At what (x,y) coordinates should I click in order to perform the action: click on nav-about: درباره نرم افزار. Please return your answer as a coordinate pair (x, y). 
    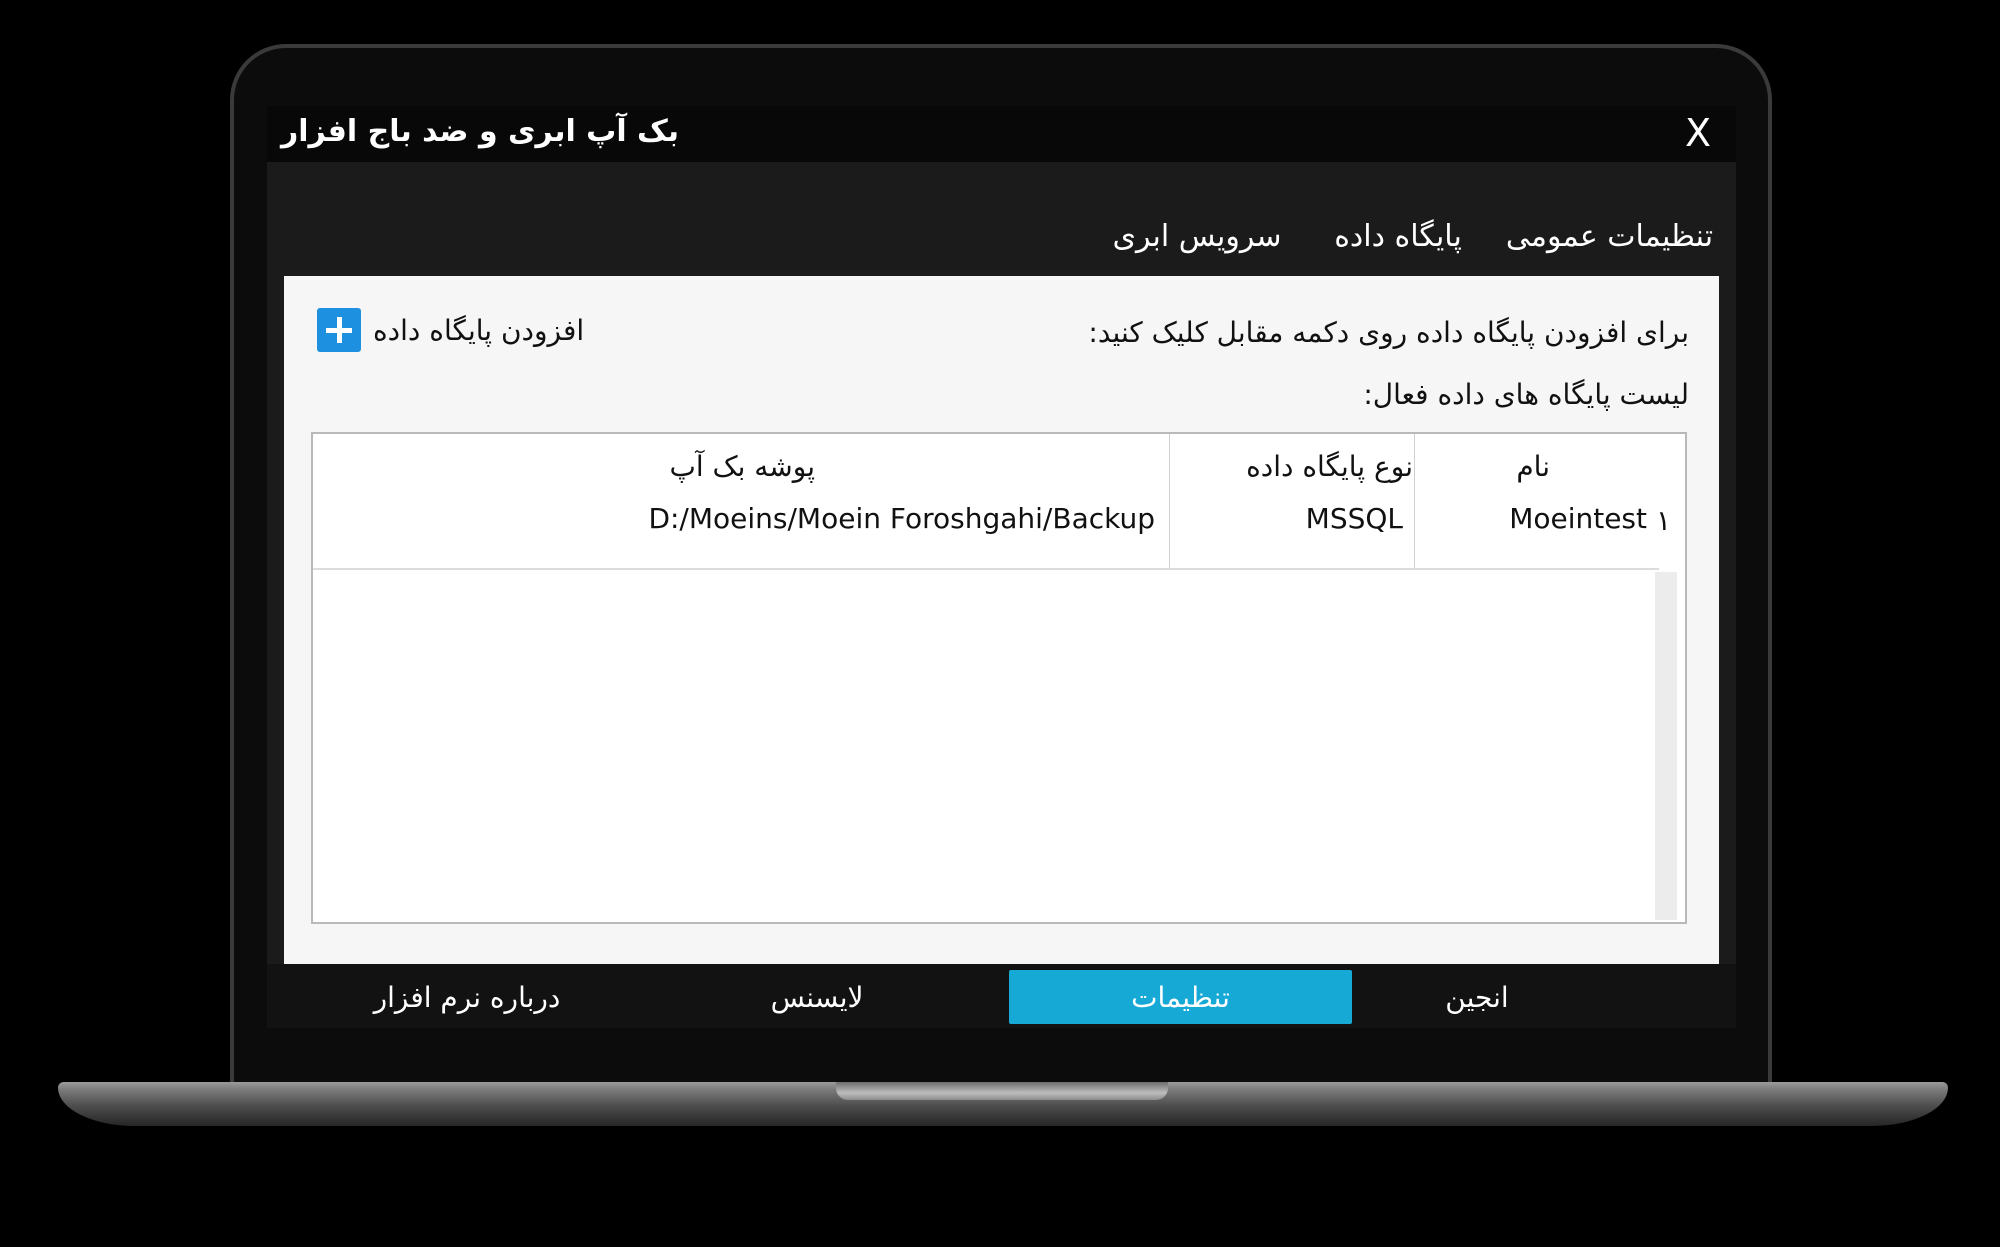
    Looking at the image, I should click on (467, 997).